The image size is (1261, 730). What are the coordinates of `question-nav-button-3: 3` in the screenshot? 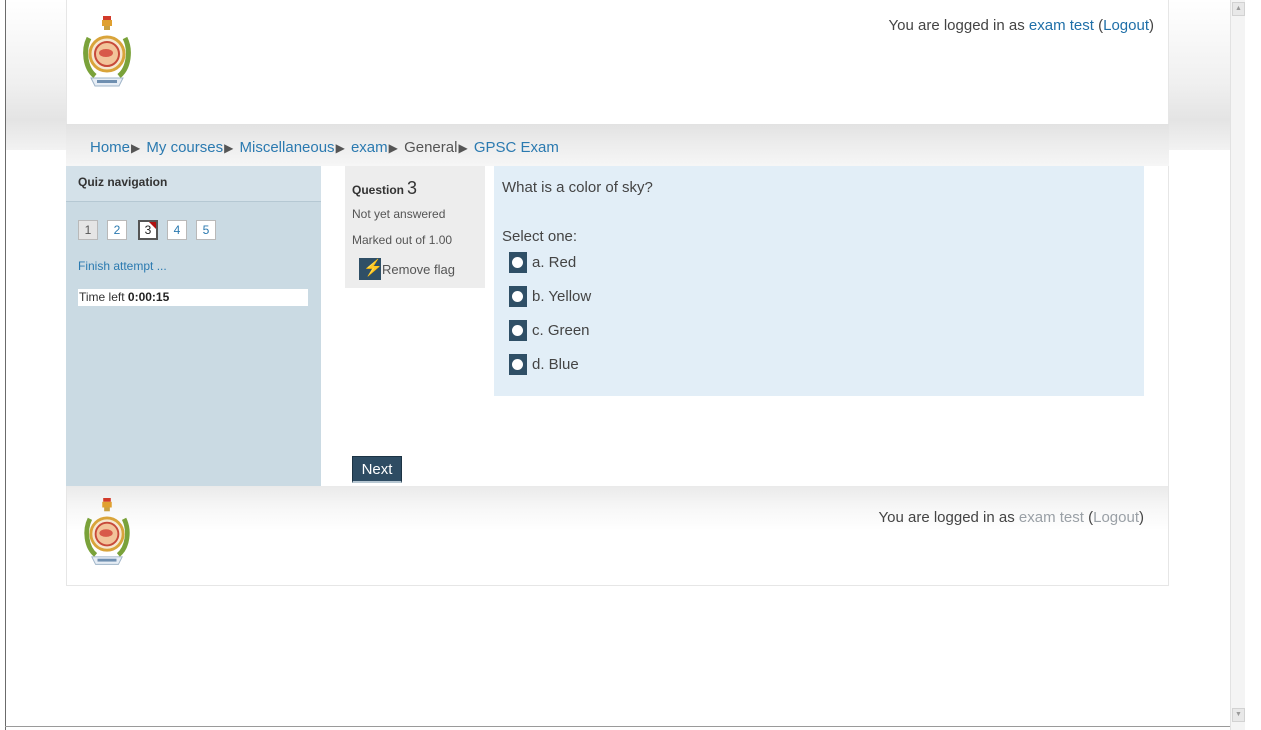 It's located at (148, 230).